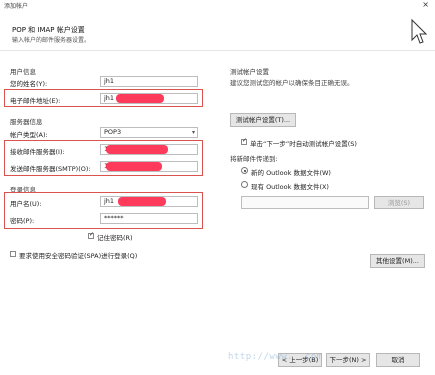 The width and height of the screenshot is (435, 375). Describe the element at coordinates (348, 360) in the screenshot. I see `next-button: 下一步(N) >` at that location.